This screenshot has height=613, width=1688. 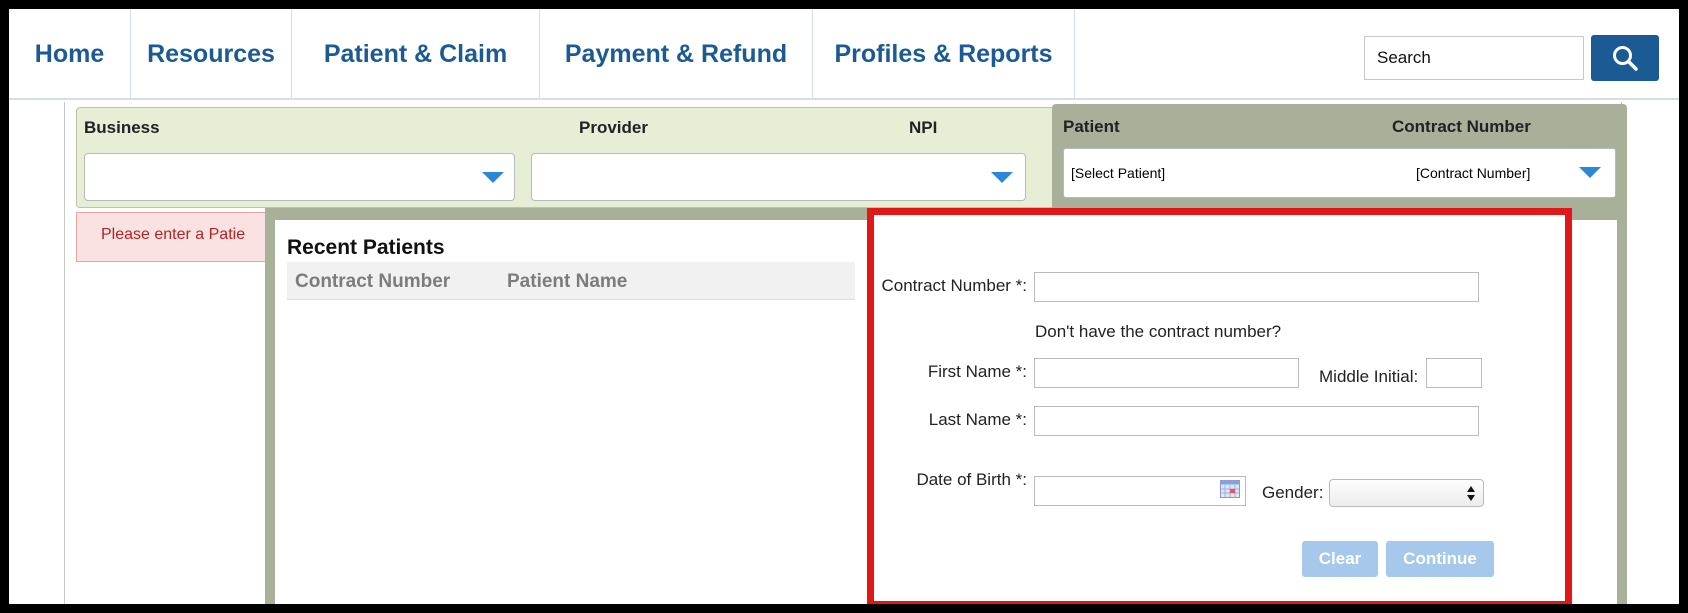 What do you see at coordinates (1406, 493) in the screenshot?
I see `gender-select` at bounding box center [1406, 493].